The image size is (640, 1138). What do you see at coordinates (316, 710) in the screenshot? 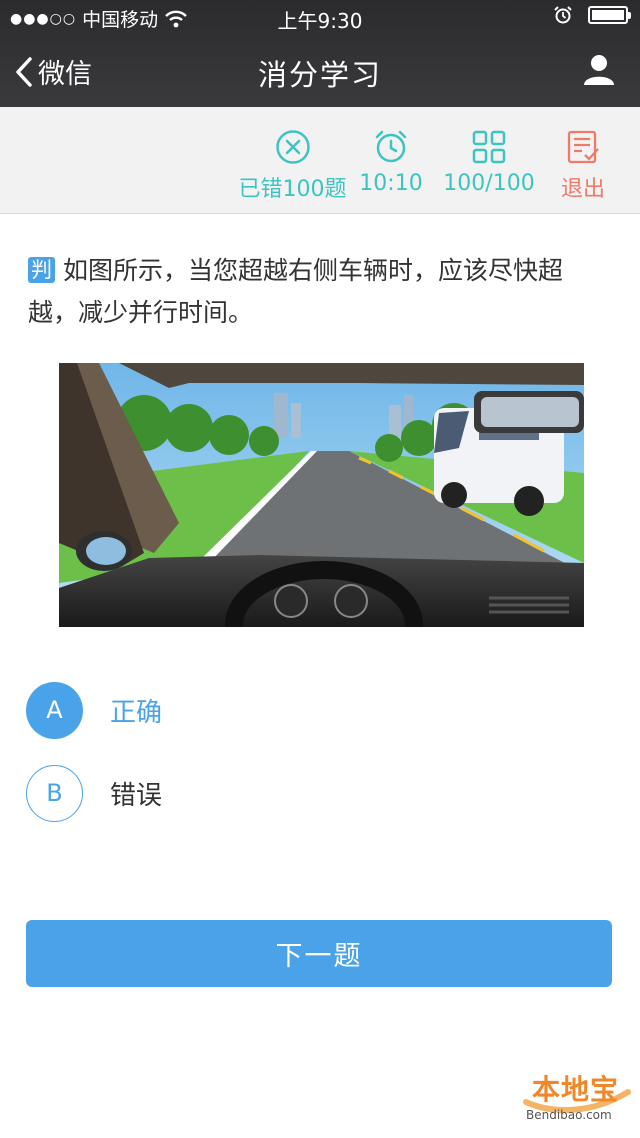
I see `option-a: A 正确` at bounding box center [316, 710].